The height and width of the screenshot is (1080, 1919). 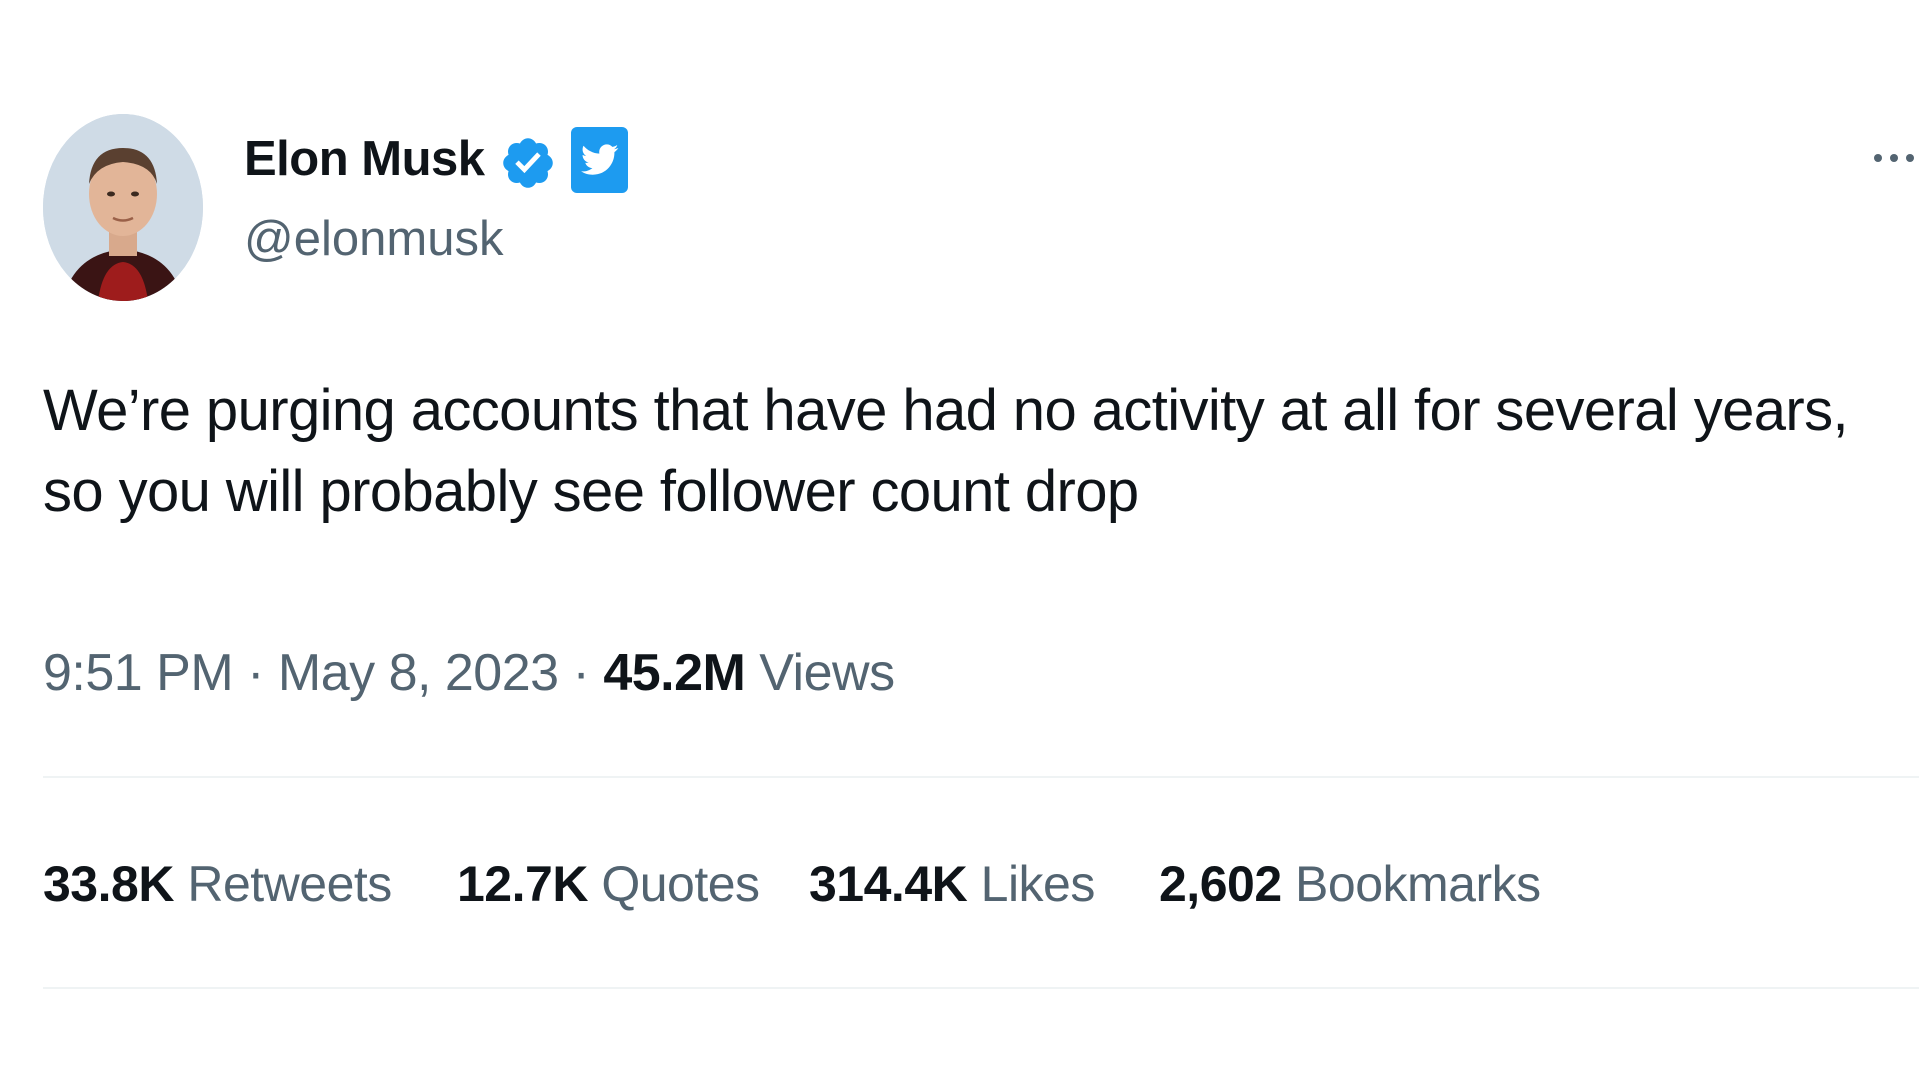 I want to click on retweets-count: 33.8K, so click(x=108, y=884).